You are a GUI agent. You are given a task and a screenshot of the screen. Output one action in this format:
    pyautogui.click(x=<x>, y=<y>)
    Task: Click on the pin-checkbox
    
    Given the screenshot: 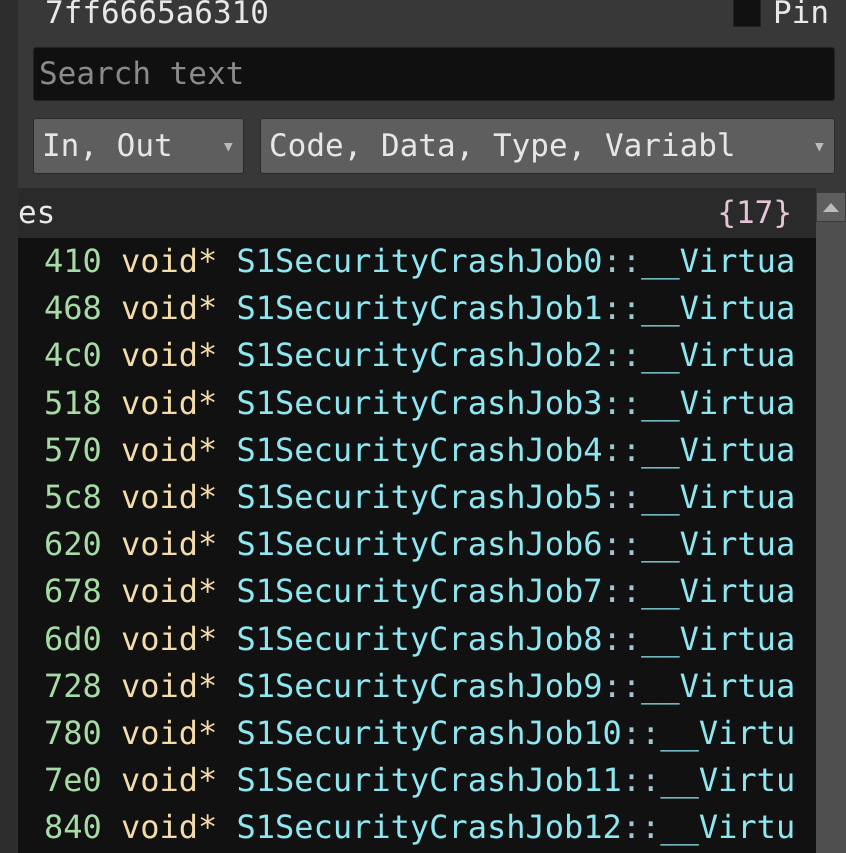 What is the action you would take?
    pyautogui.click(x=747, y=13)
    